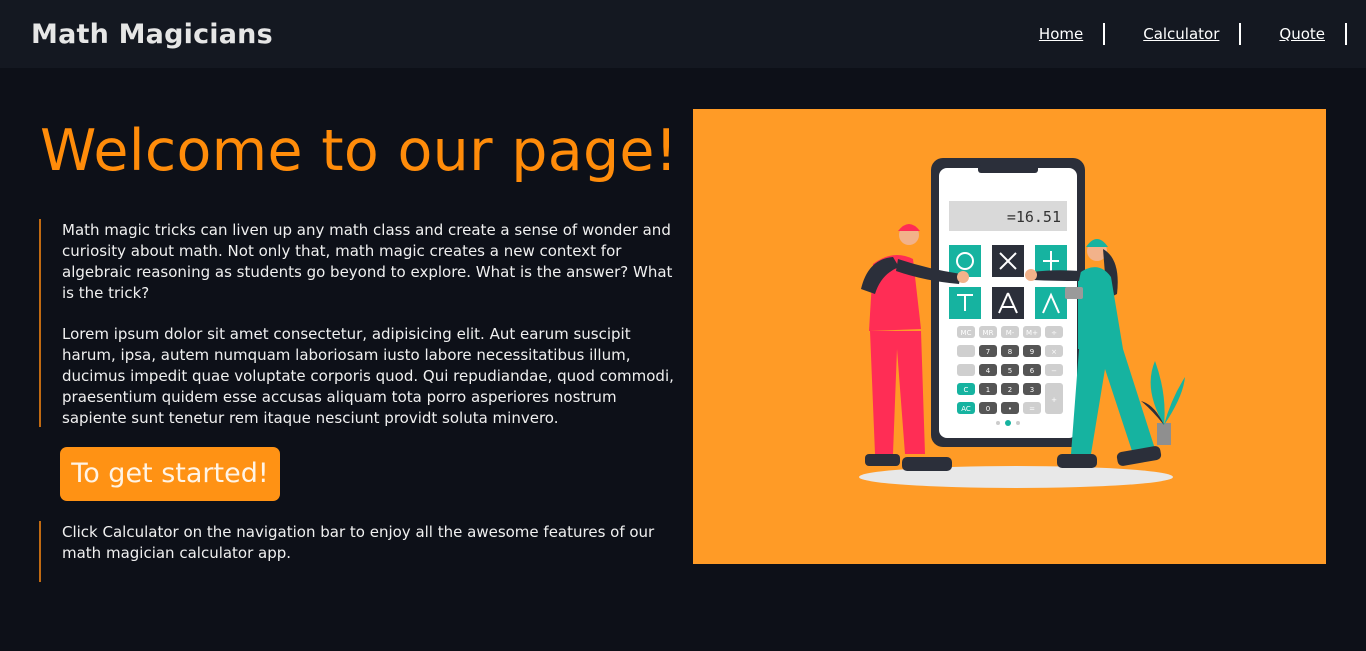 The width and height of the screenshot is (1366, 651). Describe the element at coordinates (988, 390) in the screenshot. I see `svg-text: 1` at that location.